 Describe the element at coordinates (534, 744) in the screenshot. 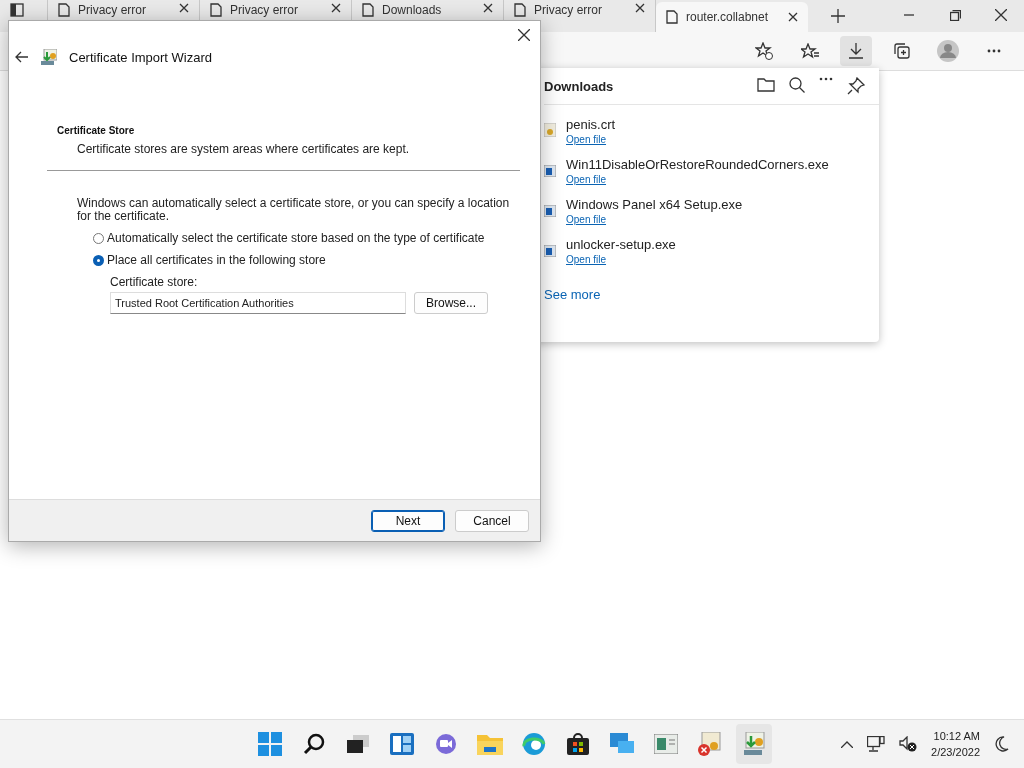

I see `browser-icon` at that location.